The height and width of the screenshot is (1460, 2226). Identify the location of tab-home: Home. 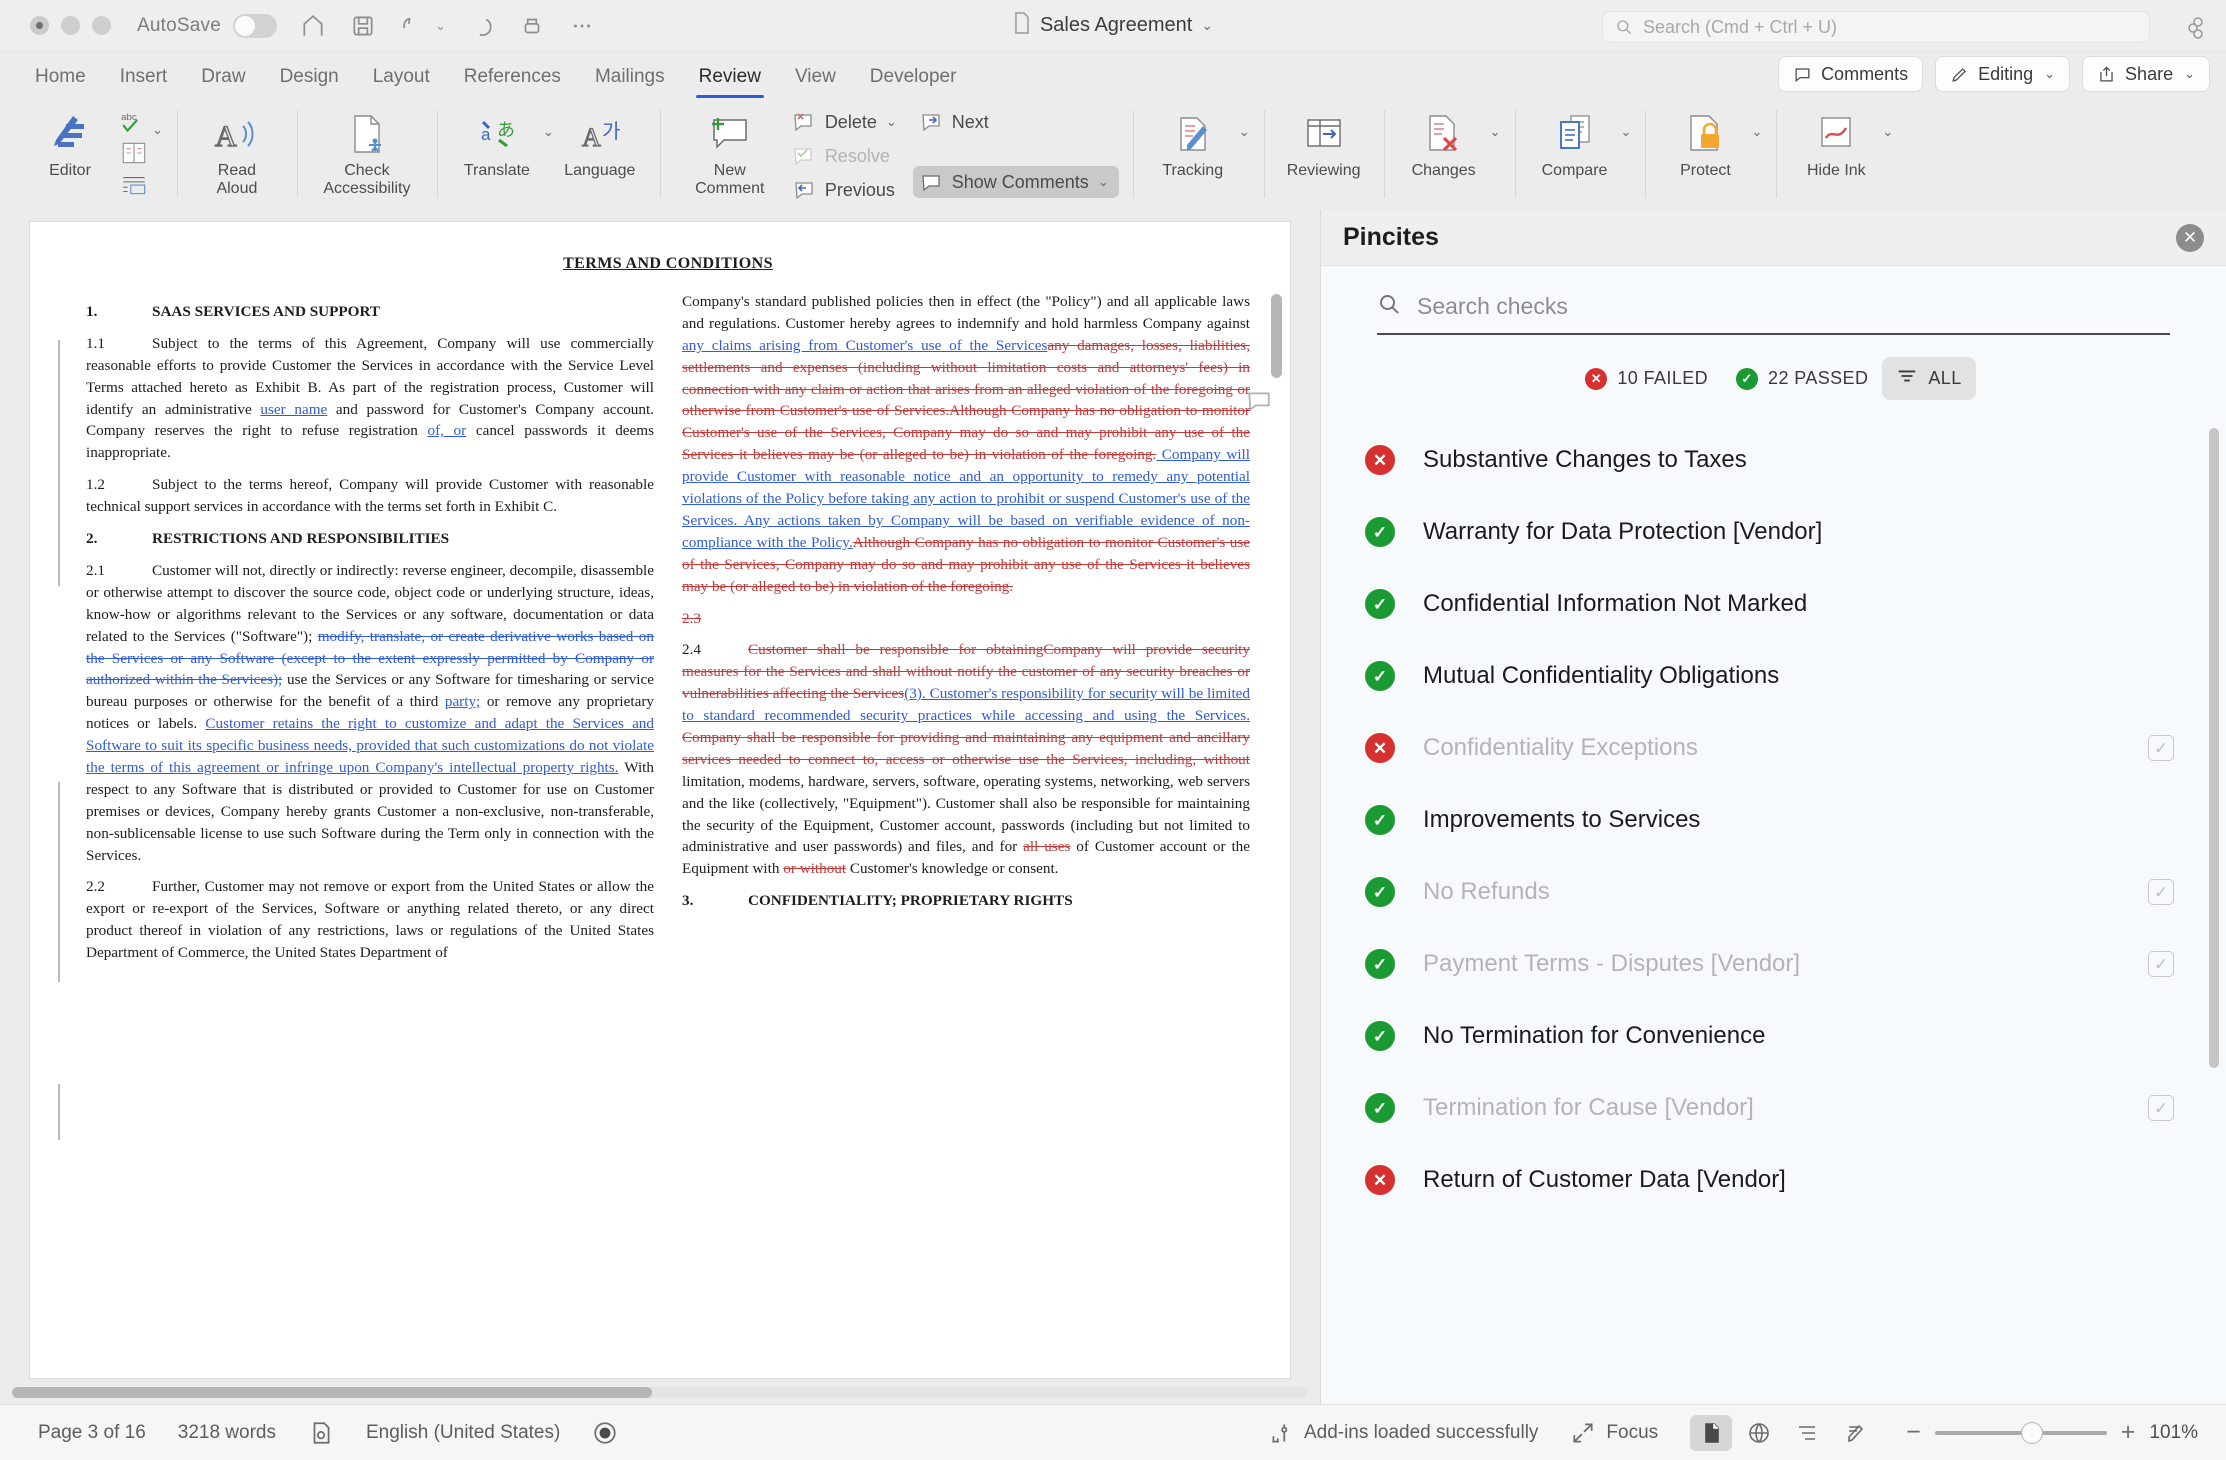
(60, 82).